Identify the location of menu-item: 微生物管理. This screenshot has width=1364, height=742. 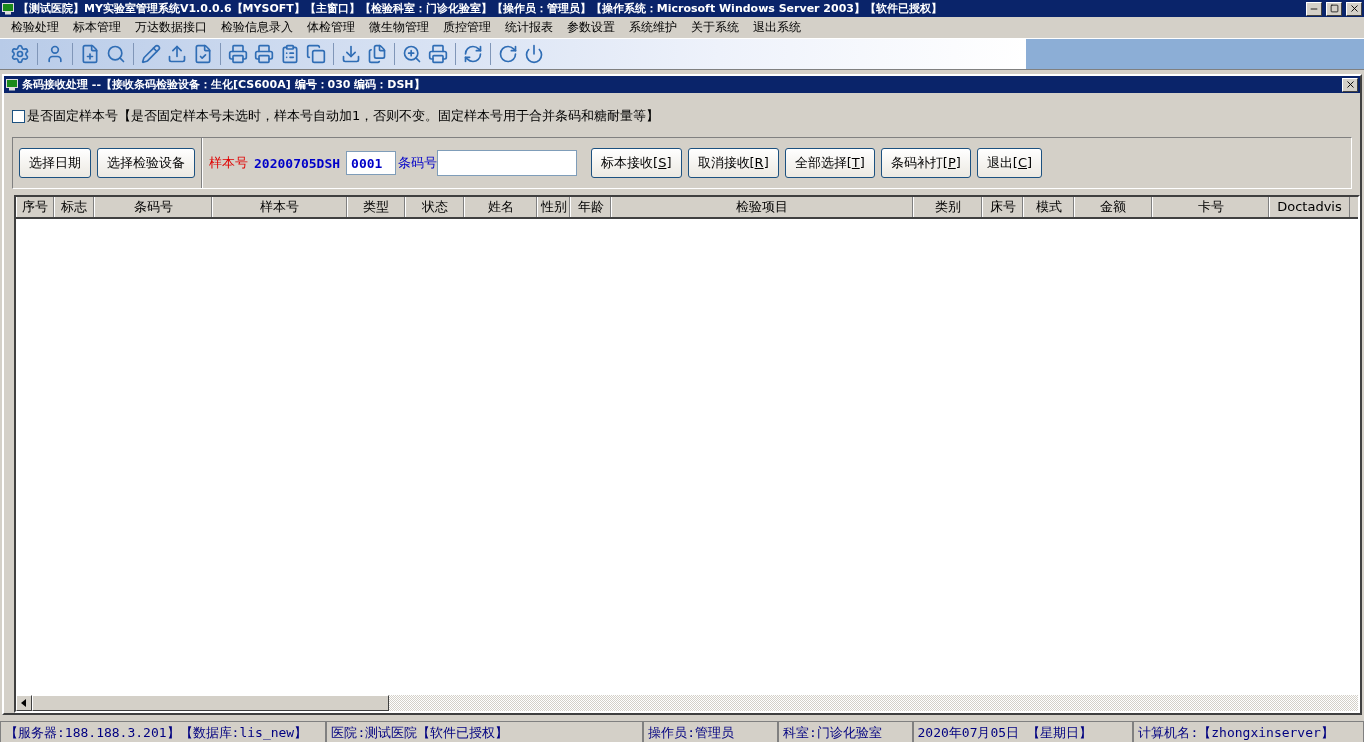
(399, 27).